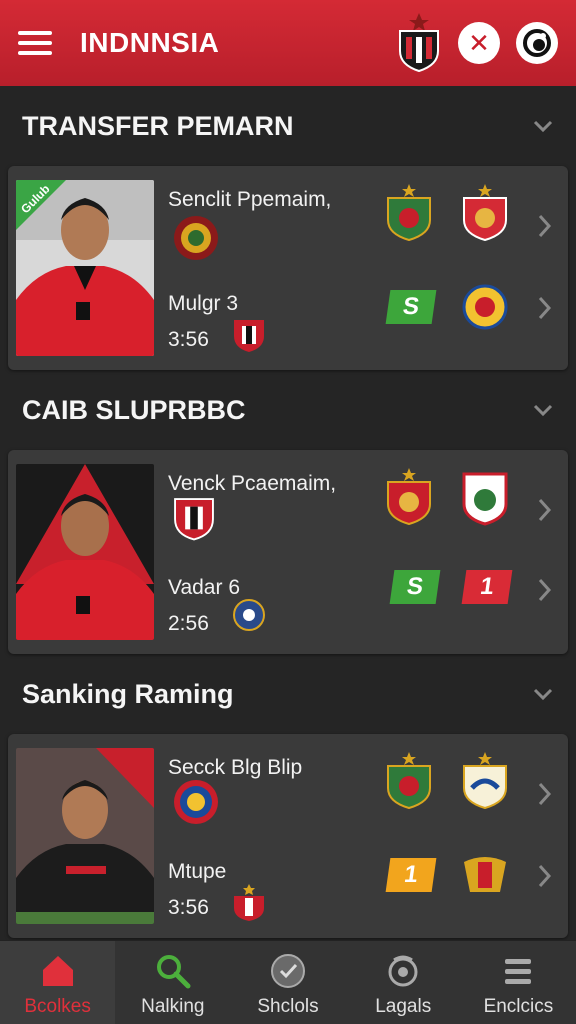  I want to click on nav-label: Enclcics, so click(518, 1006).